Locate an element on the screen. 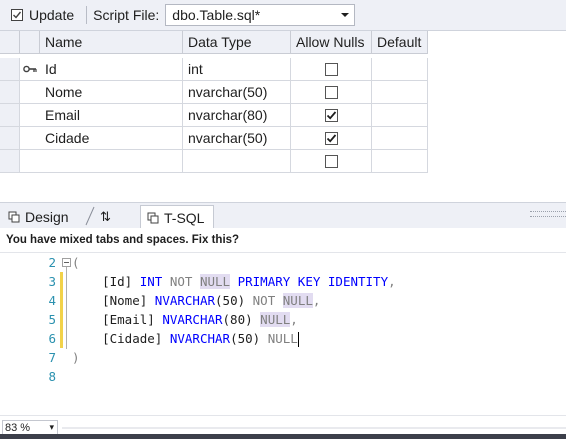 This screenshot has width=566, height=439. update-icon is located at coordinates (17, 15).